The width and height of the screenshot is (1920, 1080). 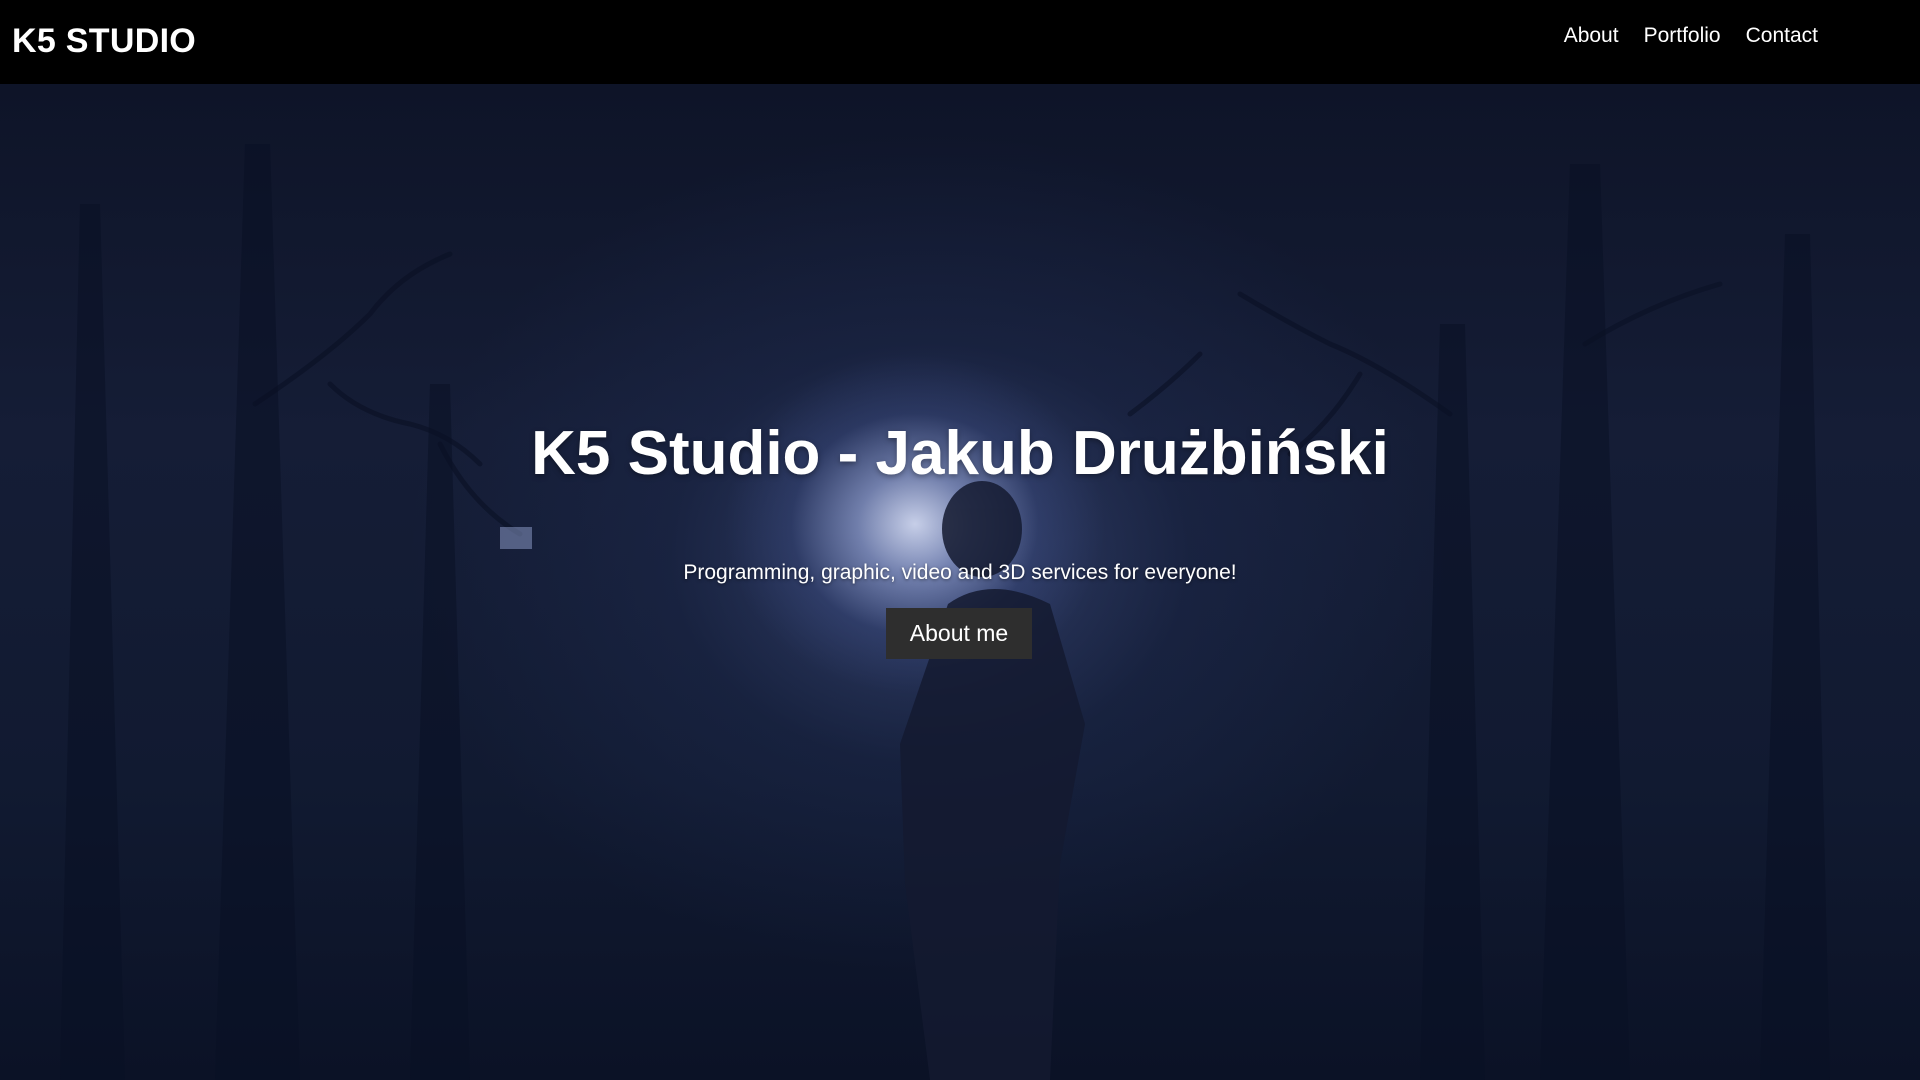 I want to click on main-navigation: About Portfolio Contact, so click(x=1691, y=36).